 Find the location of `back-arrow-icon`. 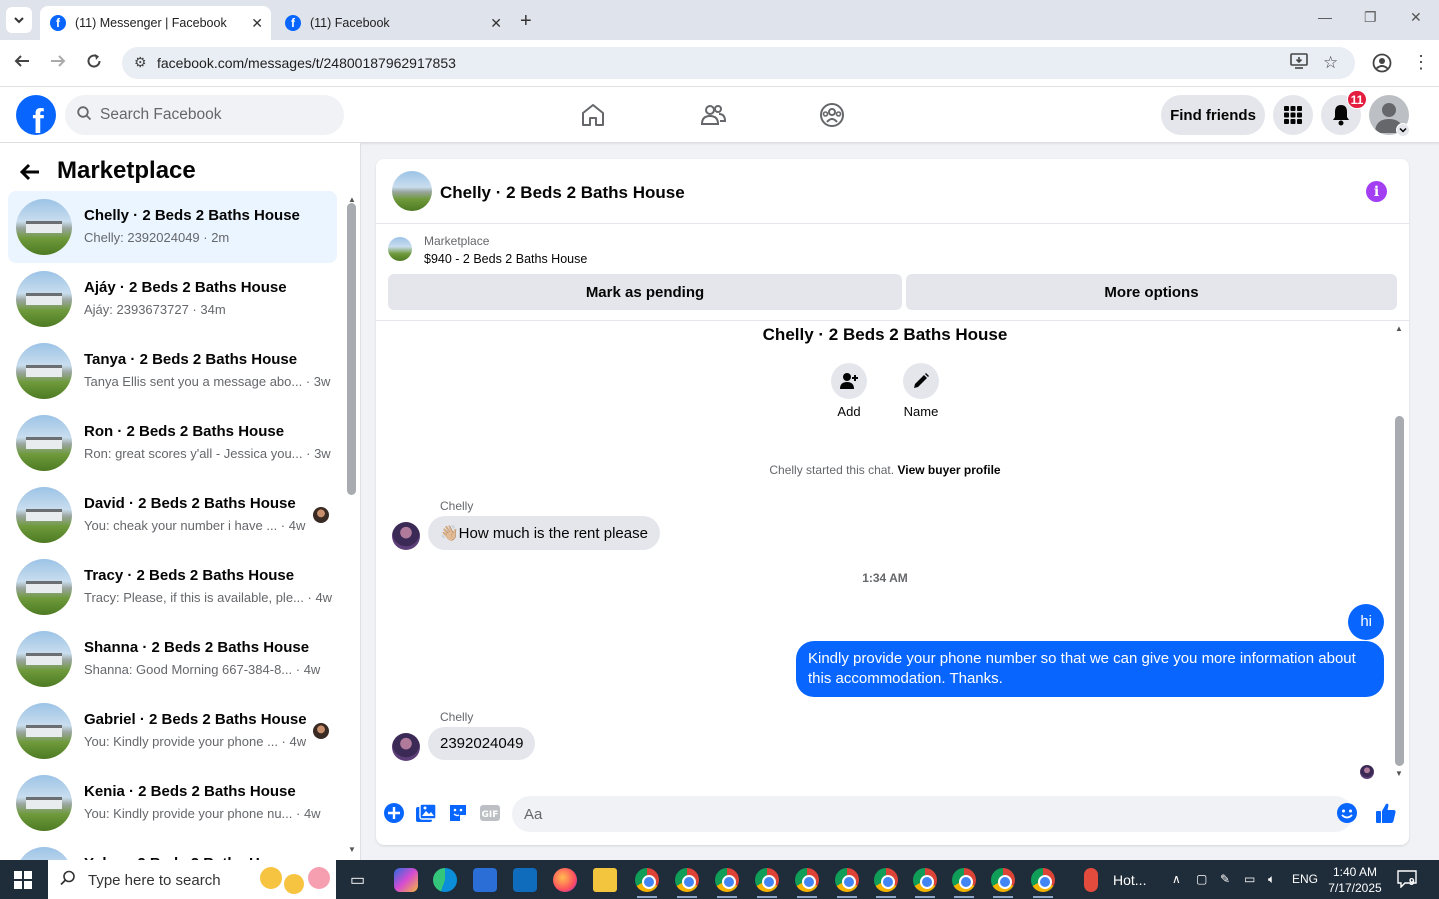

back-arrow-icon is located at coordinates (29, 174).